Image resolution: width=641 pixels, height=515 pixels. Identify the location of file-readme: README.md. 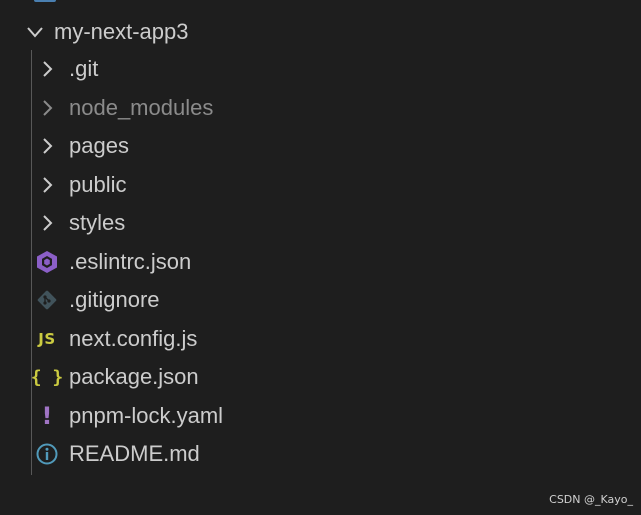
(116, 454).